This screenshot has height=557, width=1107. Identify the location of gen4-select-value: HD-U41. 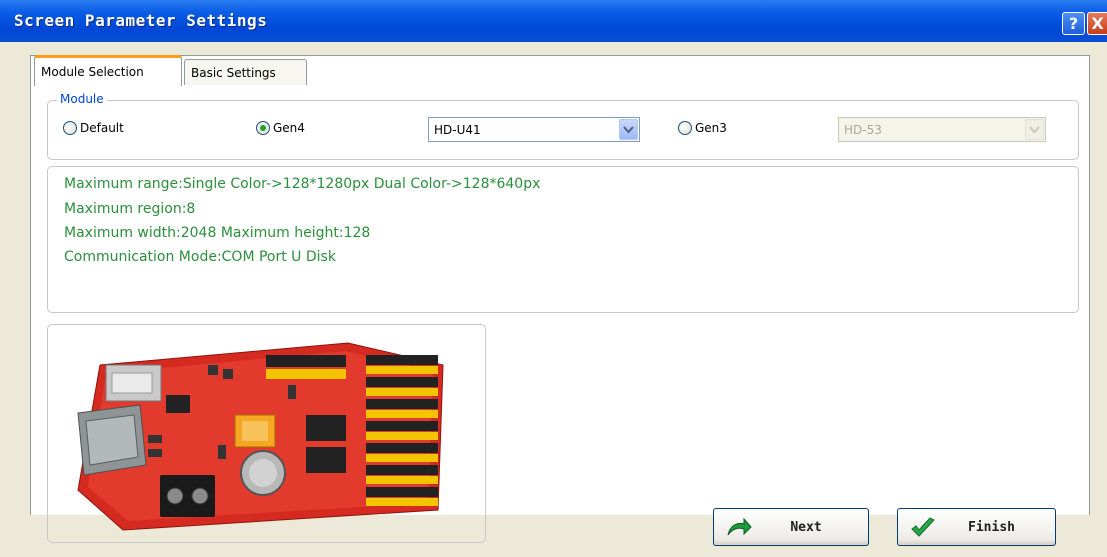
(457, 129).